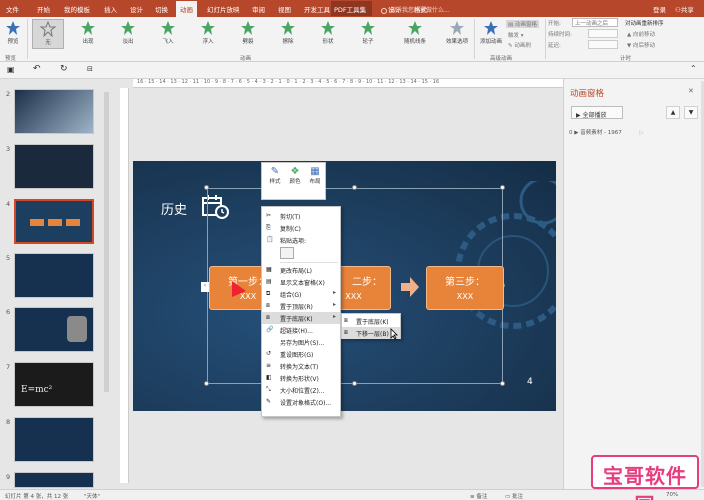 This screenshot has width=704, height=500. What do you see at coordinates (301, 228) in the screenshot?
I see `menu-copy: ⎘ 复制(C)` at bounding box center [301, 228].